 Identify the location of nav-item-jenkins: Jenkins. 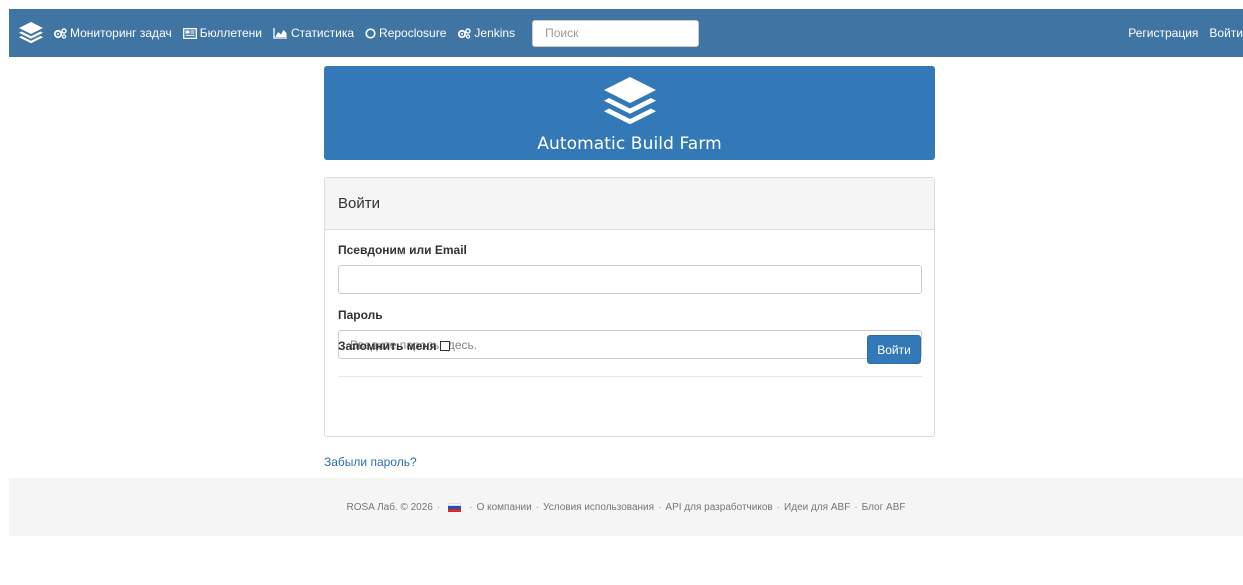
(486, 33).